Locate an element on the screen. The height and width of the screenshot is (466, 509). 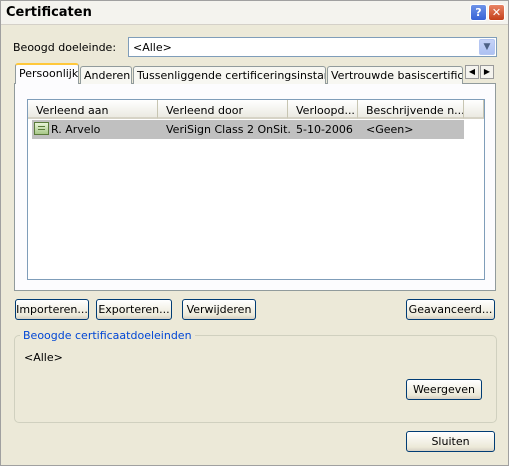
tab-personal: Persoonlijk is located at coordinates (47, 73).